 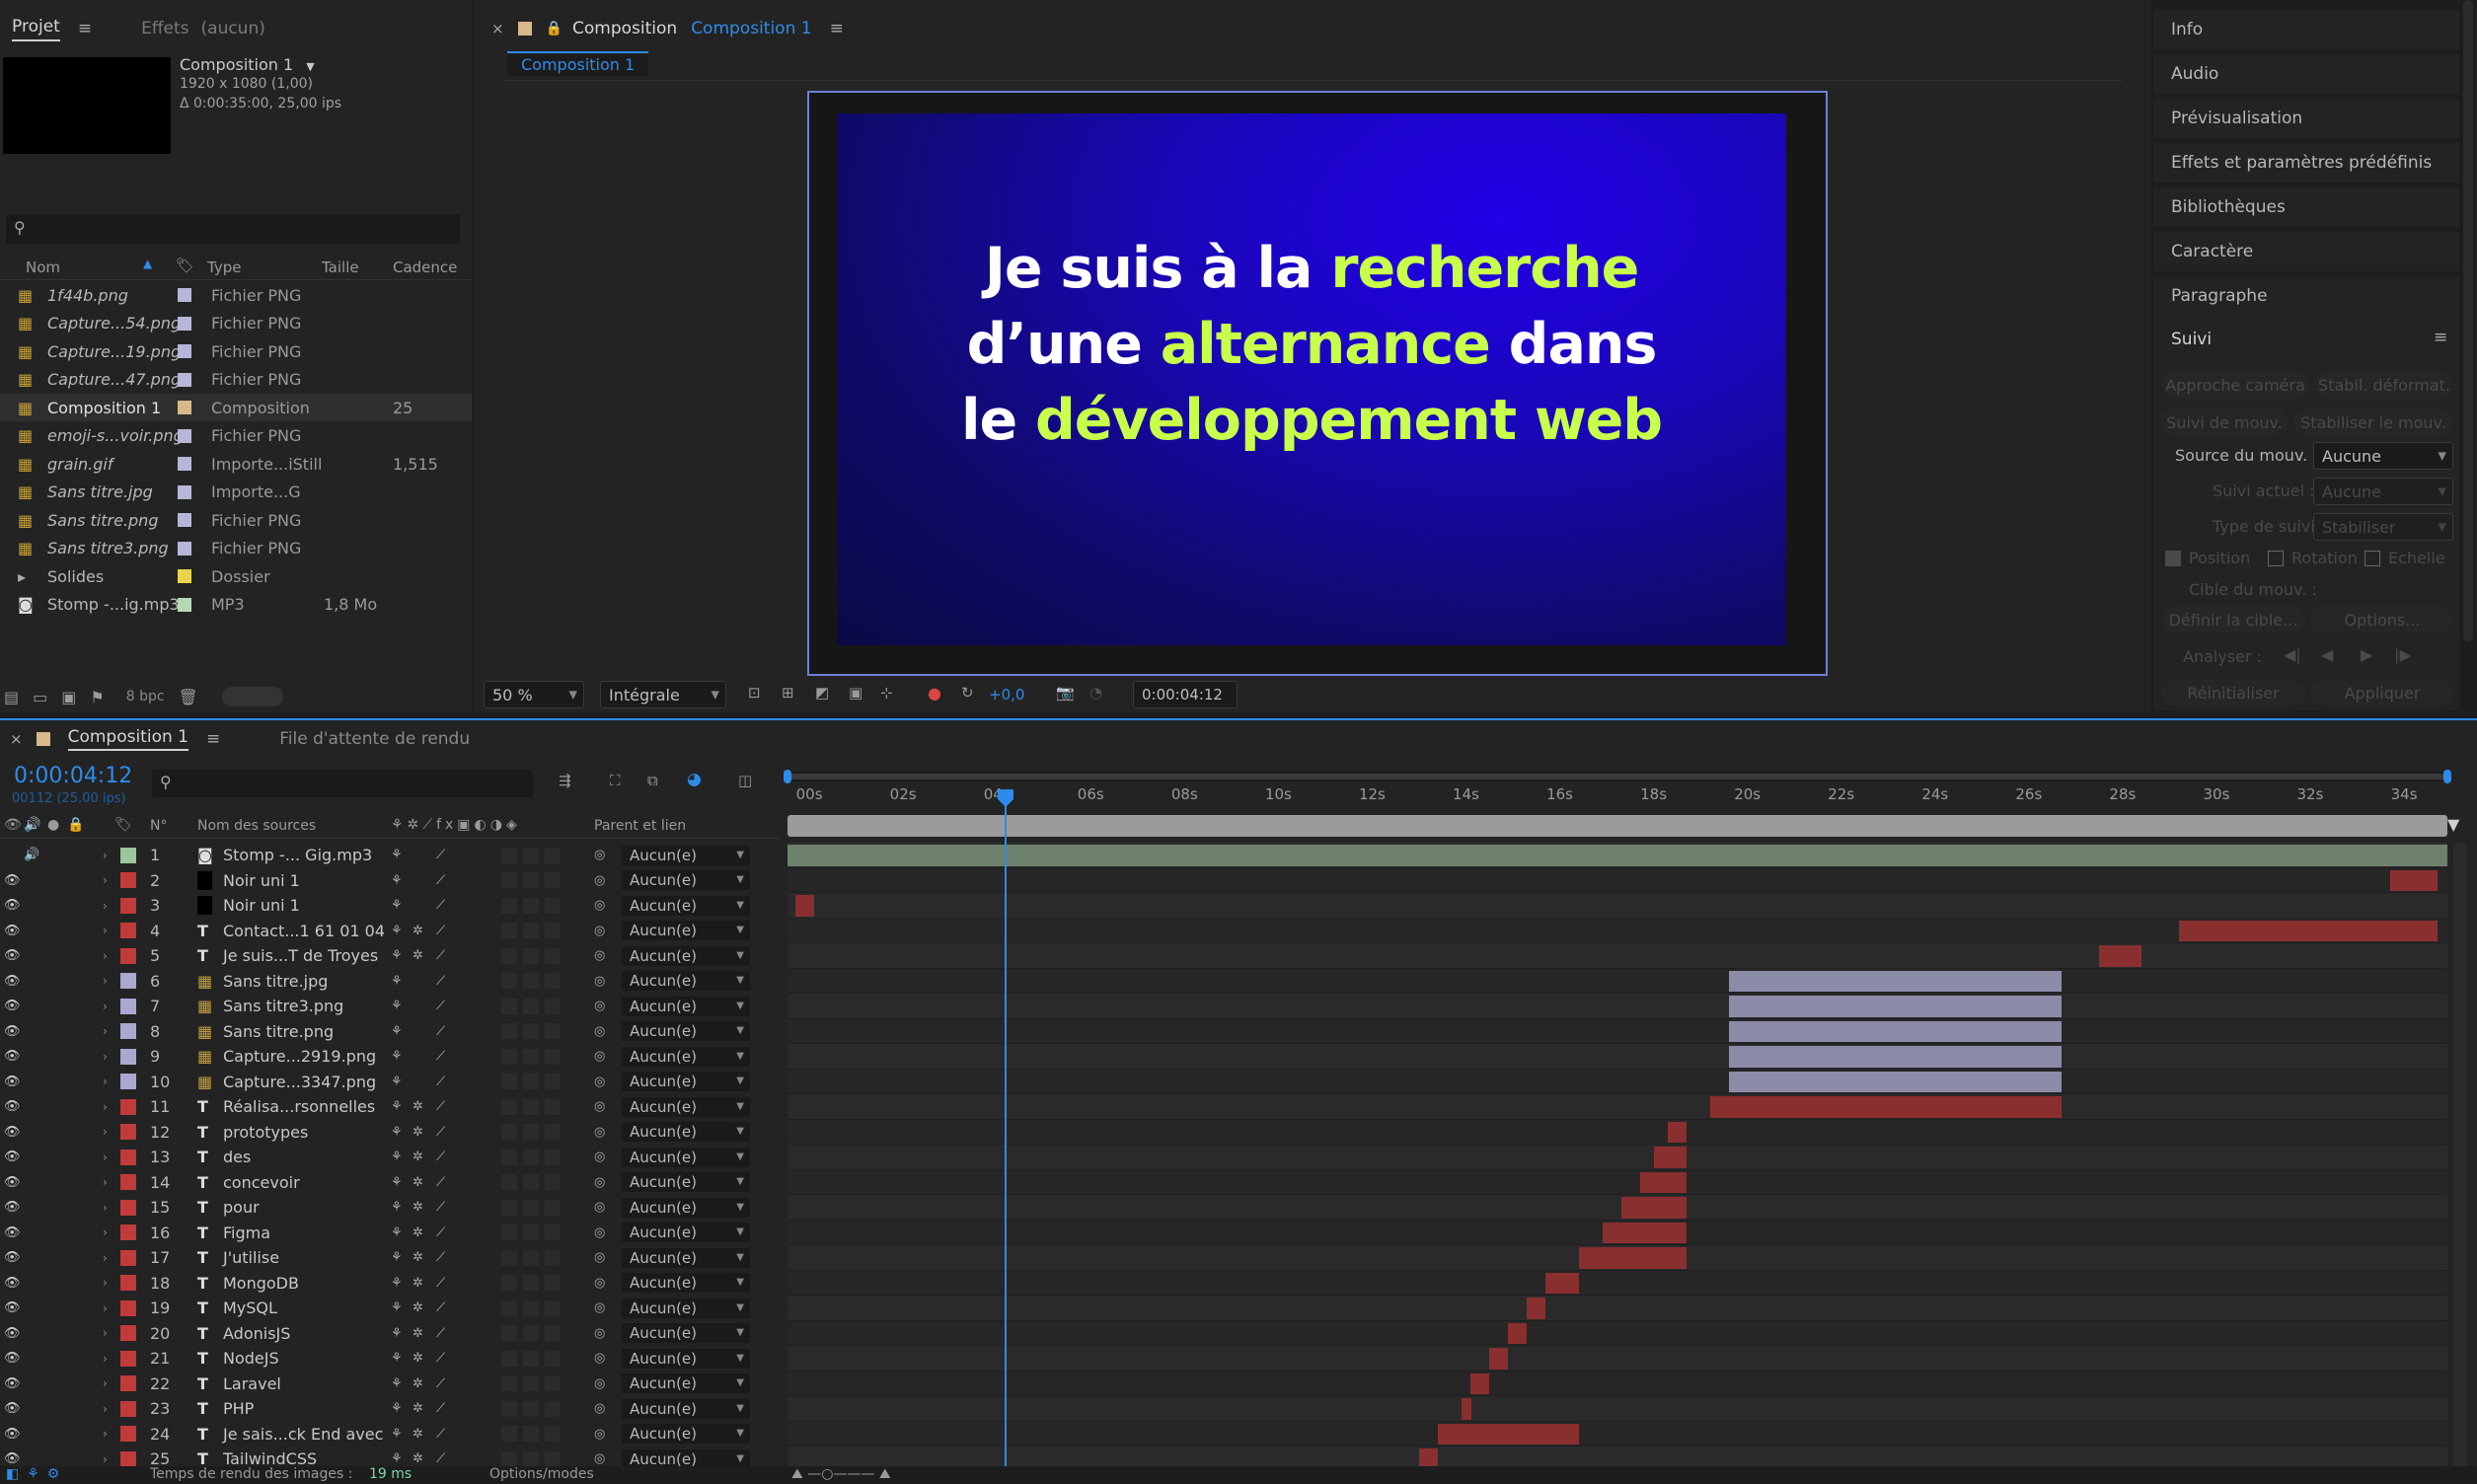 What do you see at coordinates (390, 1434) in the screenshot?
I see `layer-row: 👁 › 24 T Je sais...ck End avec ⚘ ✲ ⟋ ◎ Aucun(e) ▼` at bounding box center [390, 1434].